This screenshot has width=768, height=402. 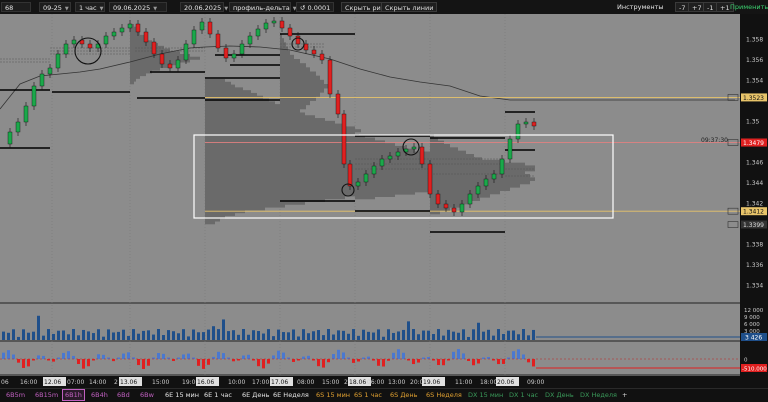 What do you see at coordinates (463, 382) in the screenshot?
I see `time-axis-label: 11:00` at bounding box center [463, 382].